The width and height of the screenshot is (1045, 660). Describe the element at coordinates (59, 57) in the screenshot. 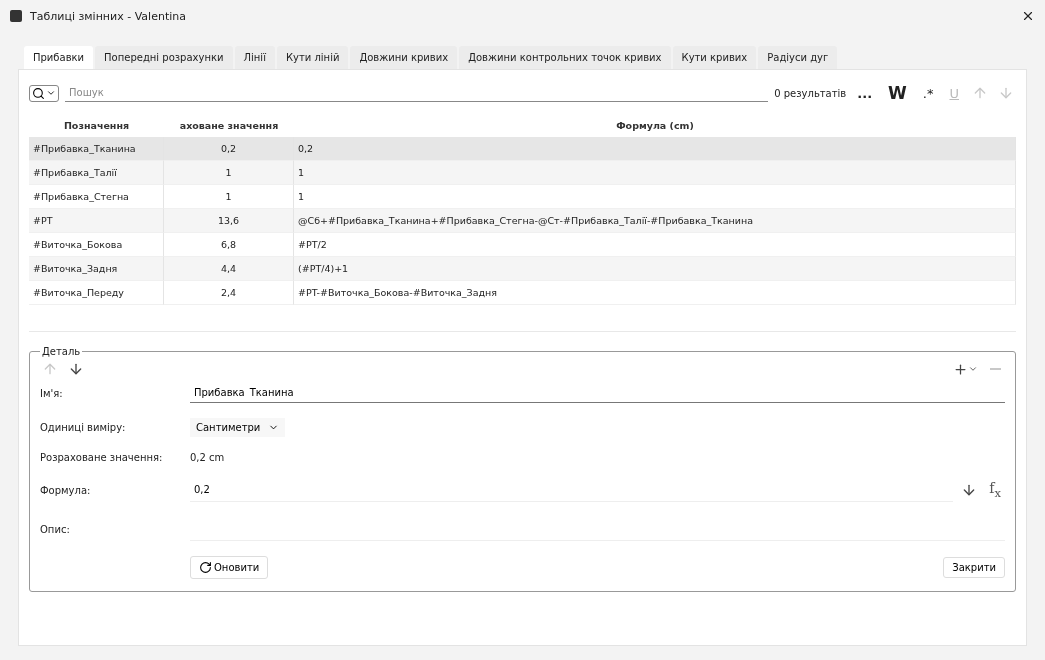

I see `tab: Прибавки` at that location.